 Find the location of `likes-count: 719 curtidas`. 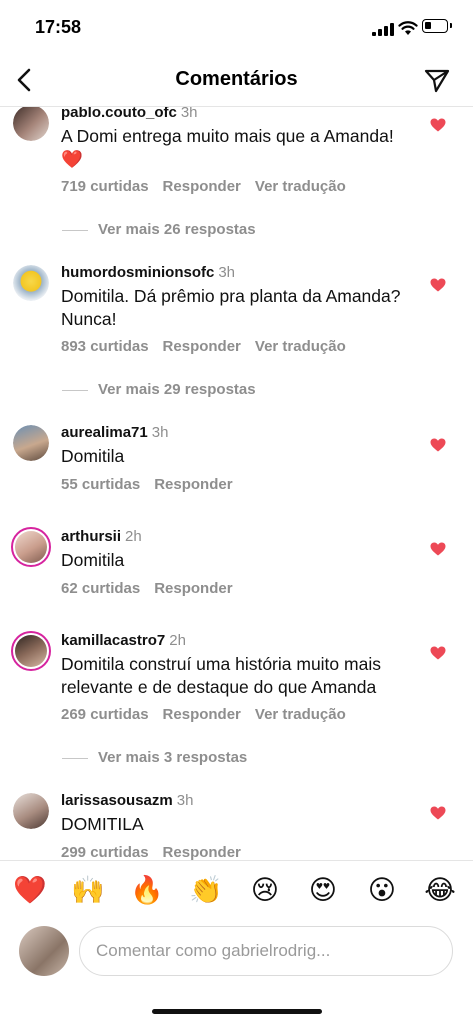

likes-count: 719 curtidas is located at coordinates (105, 186).